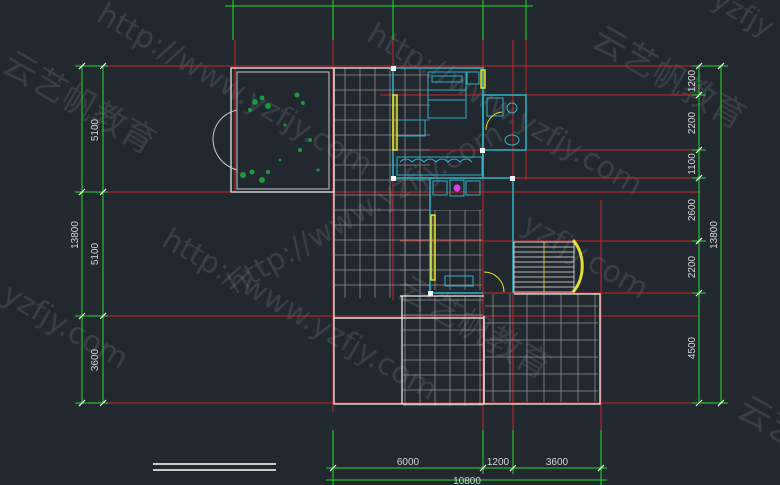 This screenshot has width=780, height=485. Describe the element at coordinates (483, 79) in the screenshot. I see `door-bath` at that location.